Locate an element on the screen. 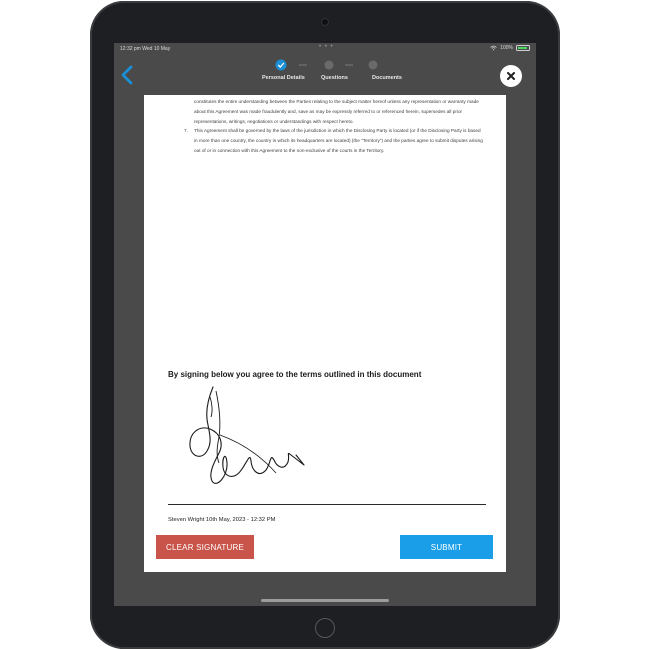  status-time-date: 12:32 pm Wed 10 May is located at coordinates (145, 49).